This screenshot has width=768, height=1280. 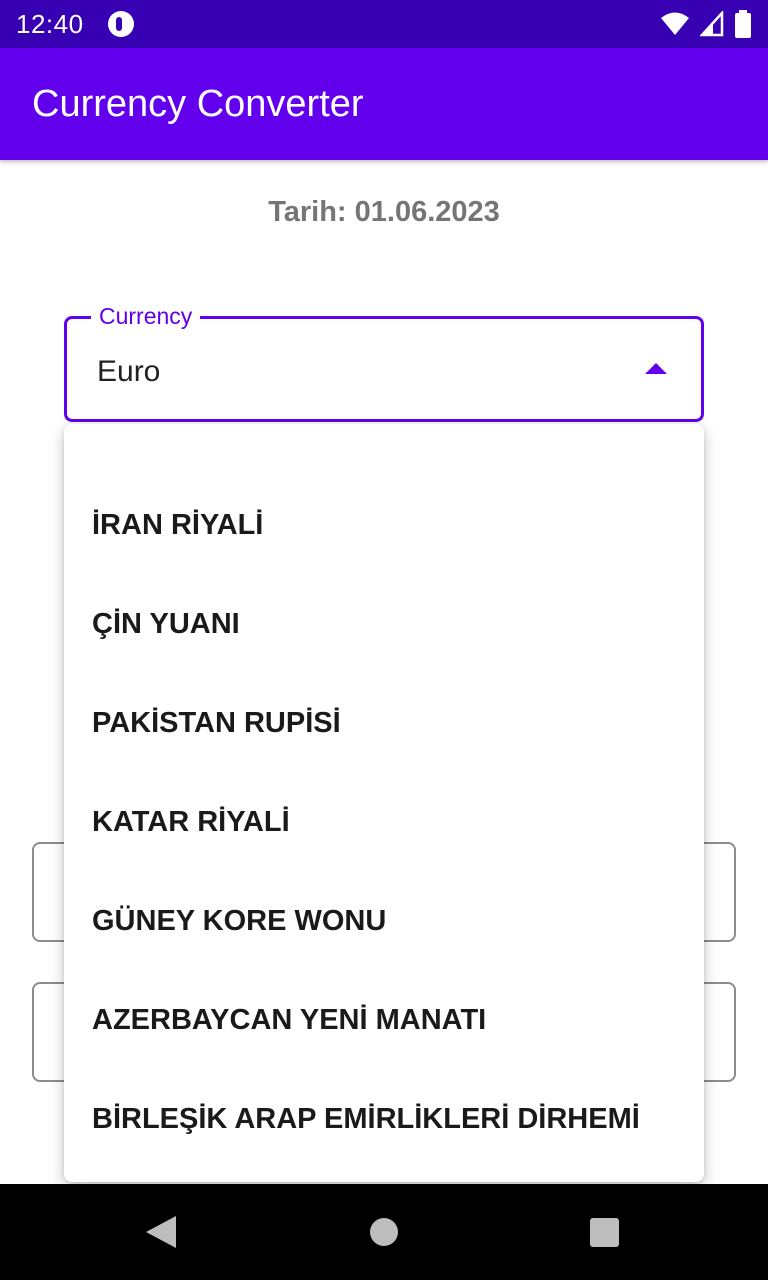 I want to click on app-title: Currency Converter, so click(x=198, y=103).